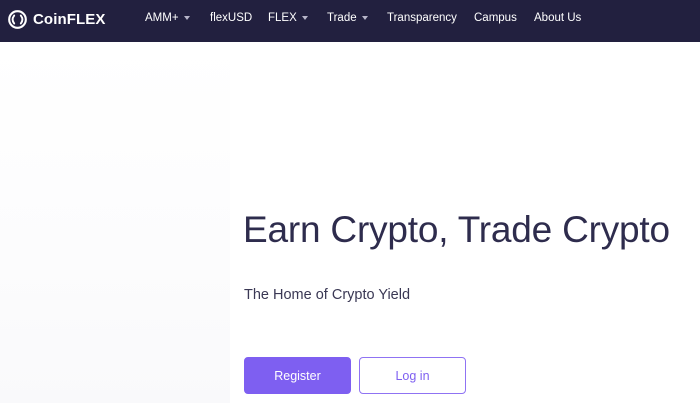  I want to click on nav-item-label: Trade, so click(342, 18).